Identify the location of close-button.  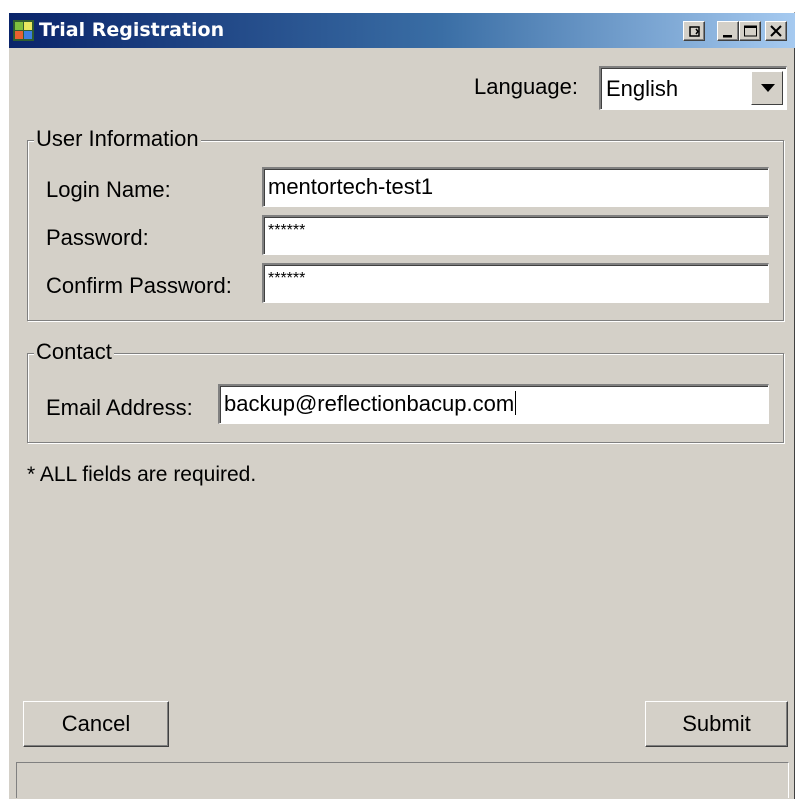
(776, 31).